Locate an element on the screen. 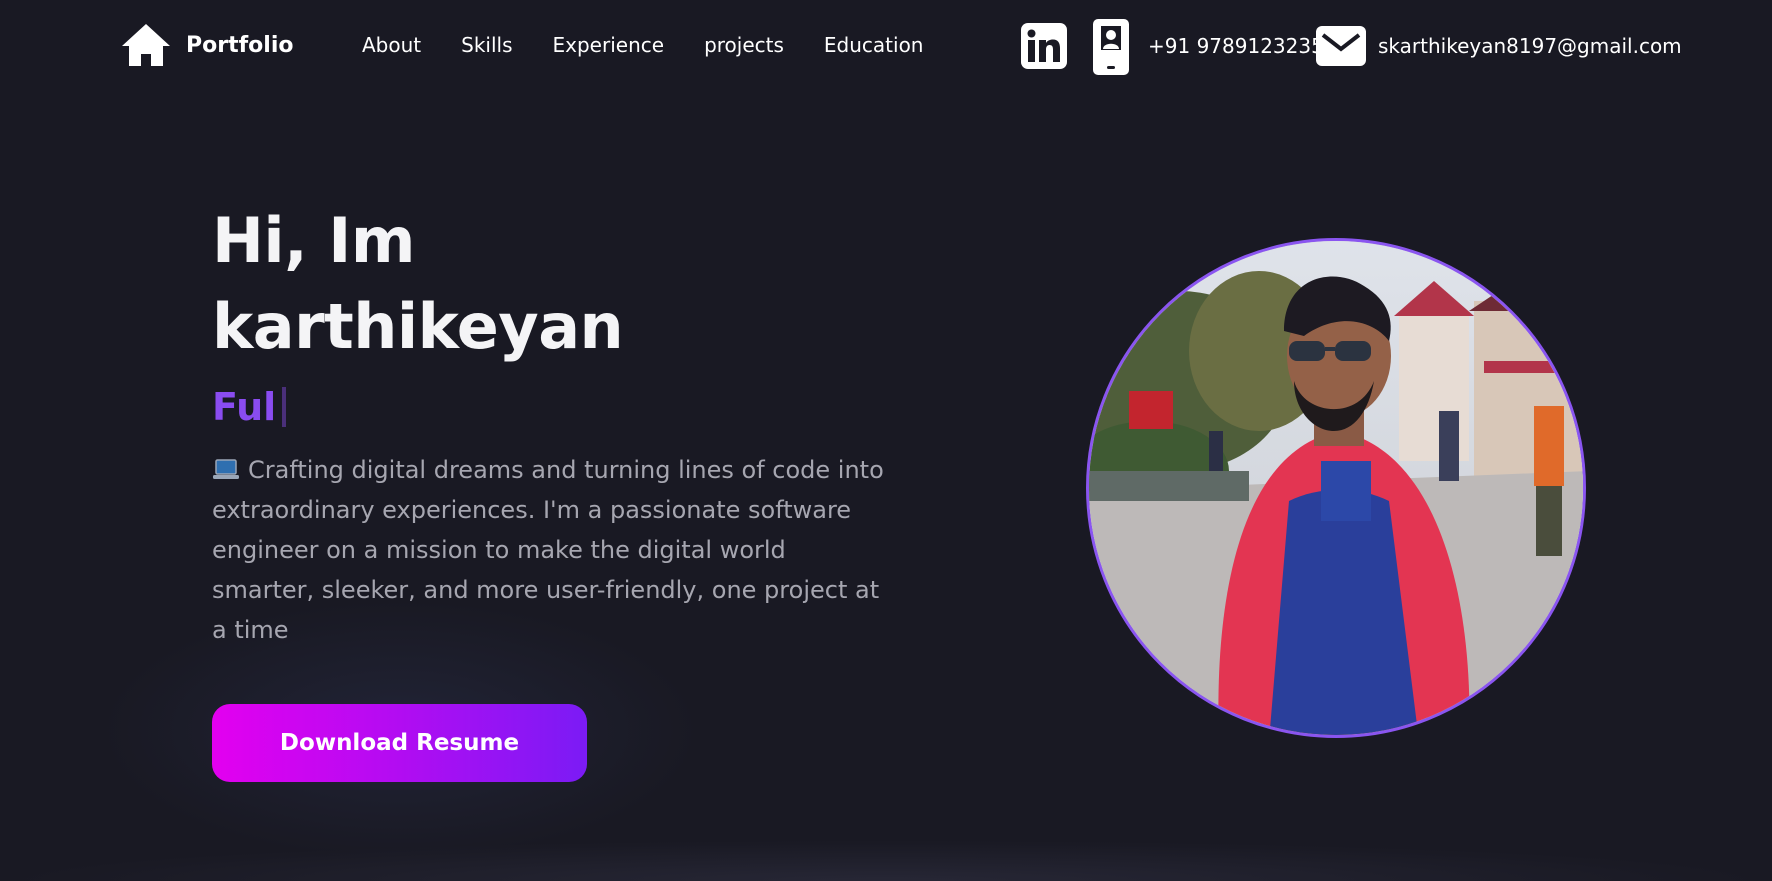 The width and height of the screenshot is (1772, 881). download-resume-button: Download Resume is located at coordinates (399, 743).